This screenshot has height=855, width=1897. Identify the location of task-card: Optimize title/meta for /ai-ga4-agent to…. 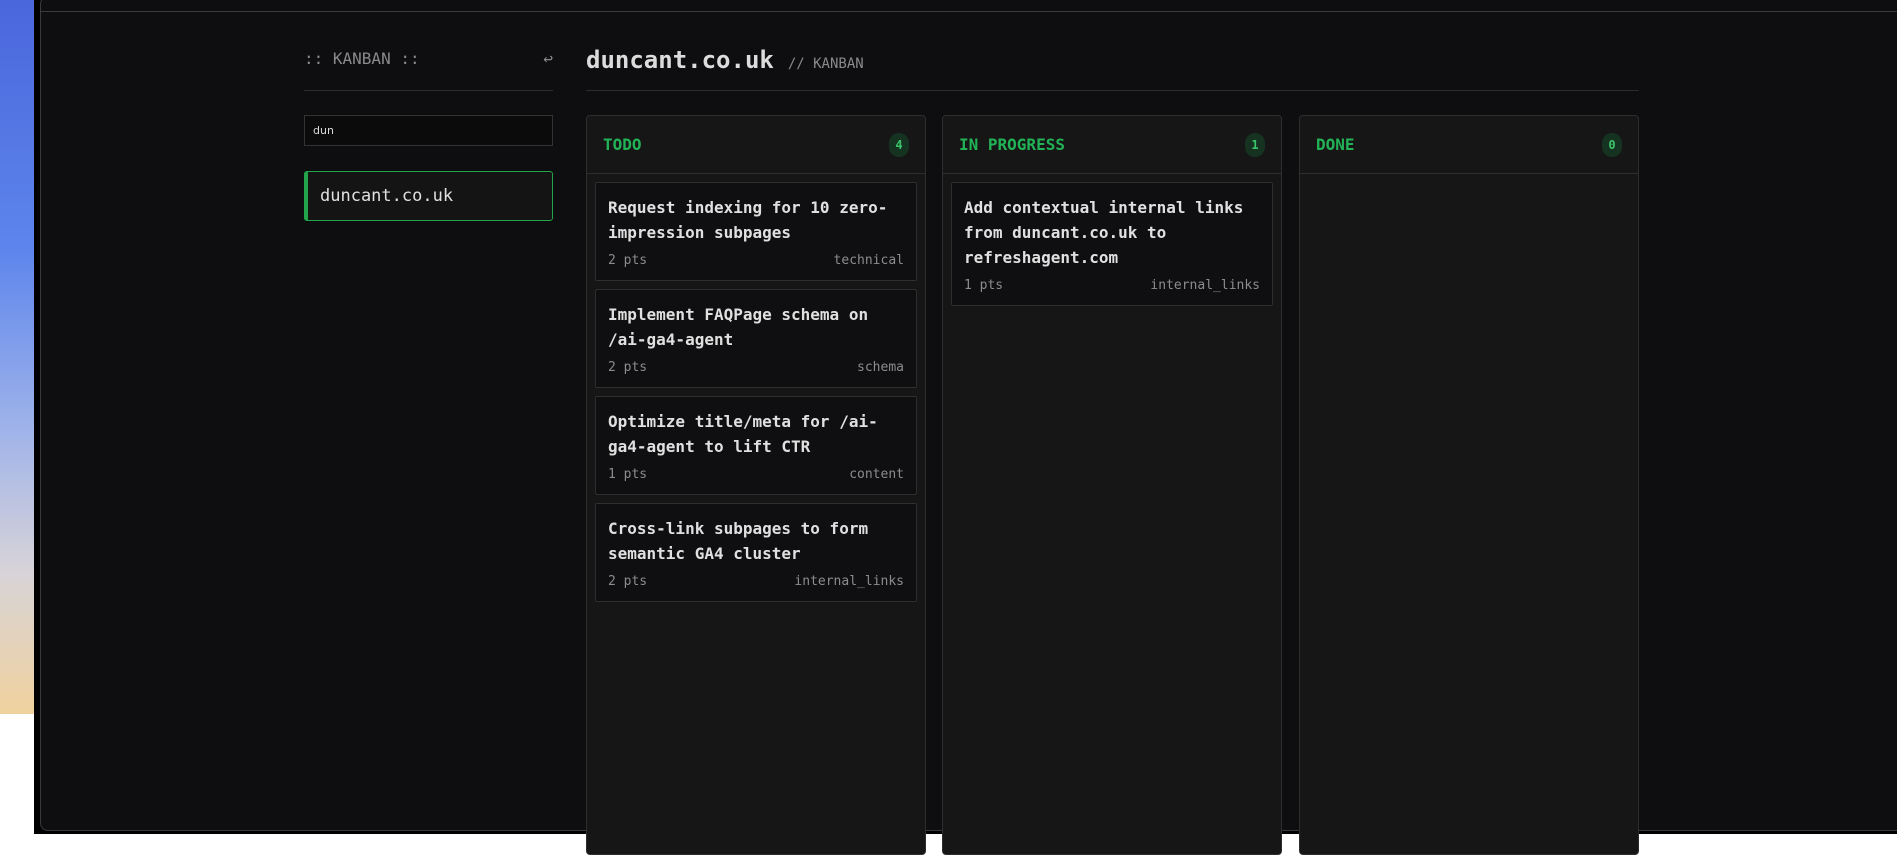
(756, 445).